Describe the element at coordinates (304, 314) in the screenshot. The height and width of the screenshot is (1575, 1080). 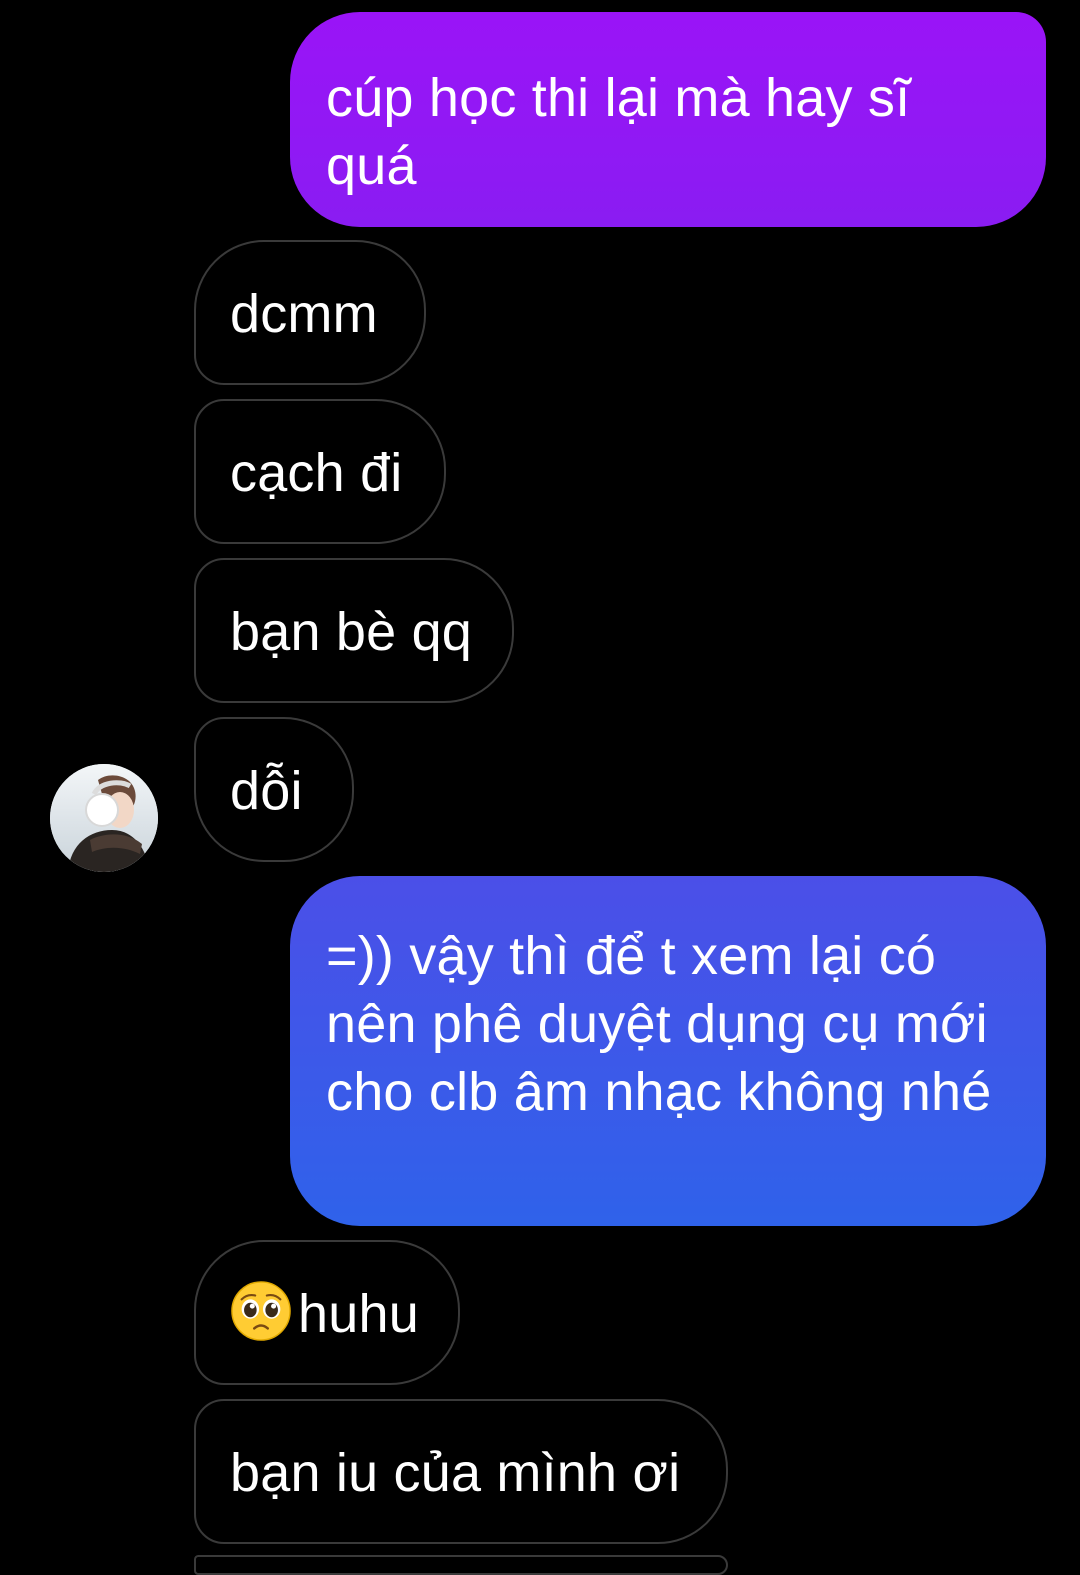
I see `received-message-text: dcmm` at that location.